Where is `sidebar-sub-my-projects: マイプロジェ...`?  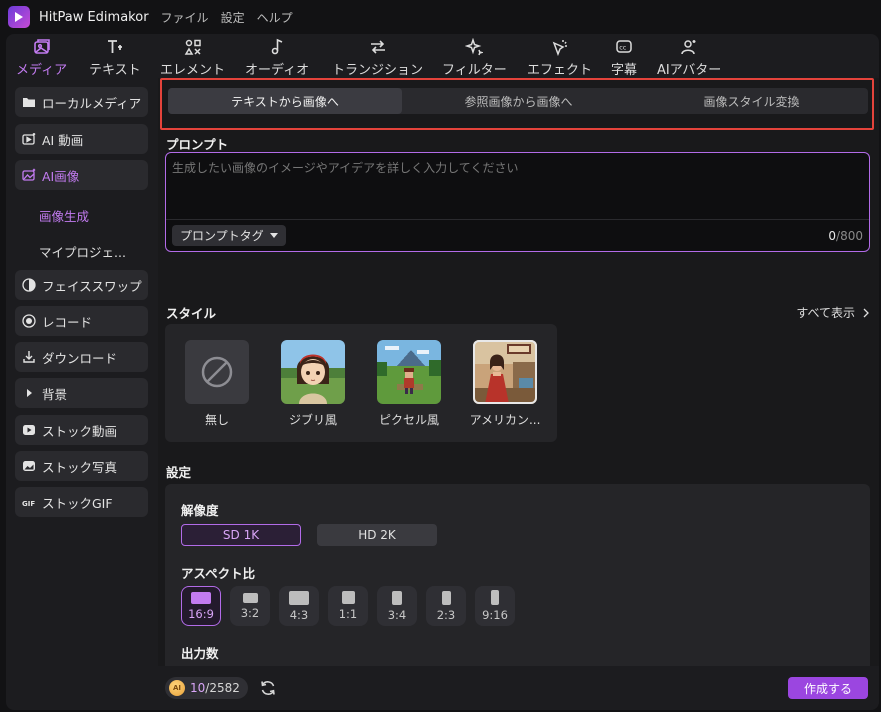
sidebar-sub-my-projects: マイプロジェ... is located at coordinates (82, 251).